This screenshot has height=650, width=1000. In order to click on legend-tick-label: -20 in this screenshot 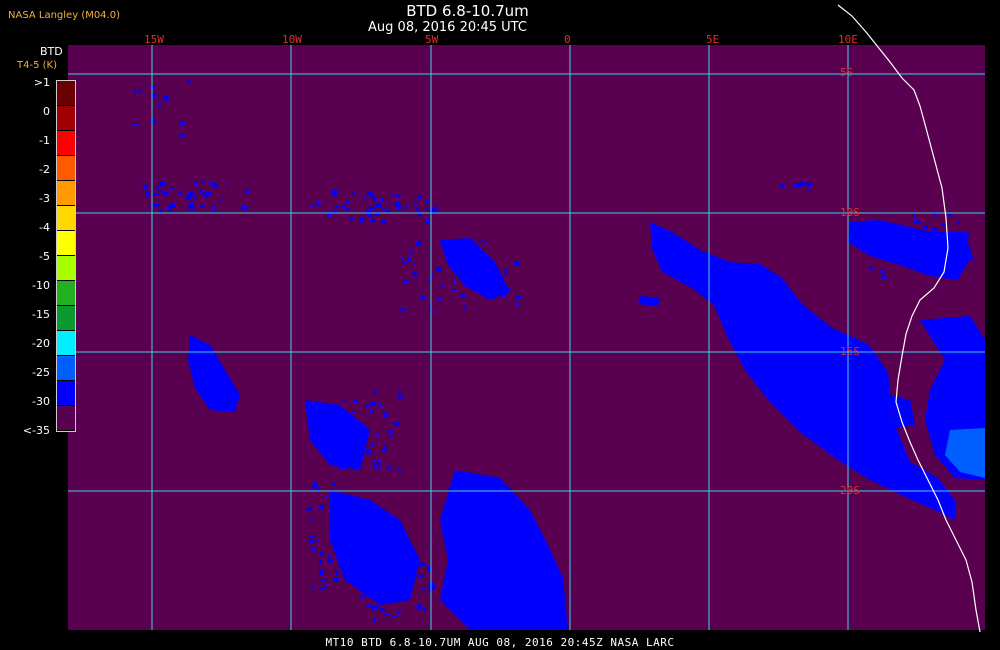, I will do `click(41, 343)`.